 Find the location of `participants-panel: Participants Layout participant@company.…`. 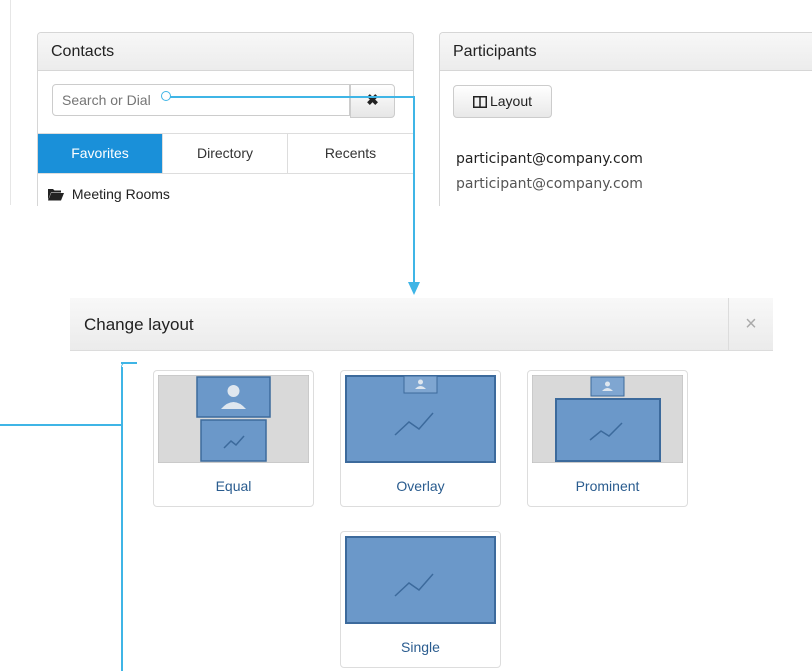

participants-panel: Participants Layout participant@company.… is located at coordinates (625, 119).